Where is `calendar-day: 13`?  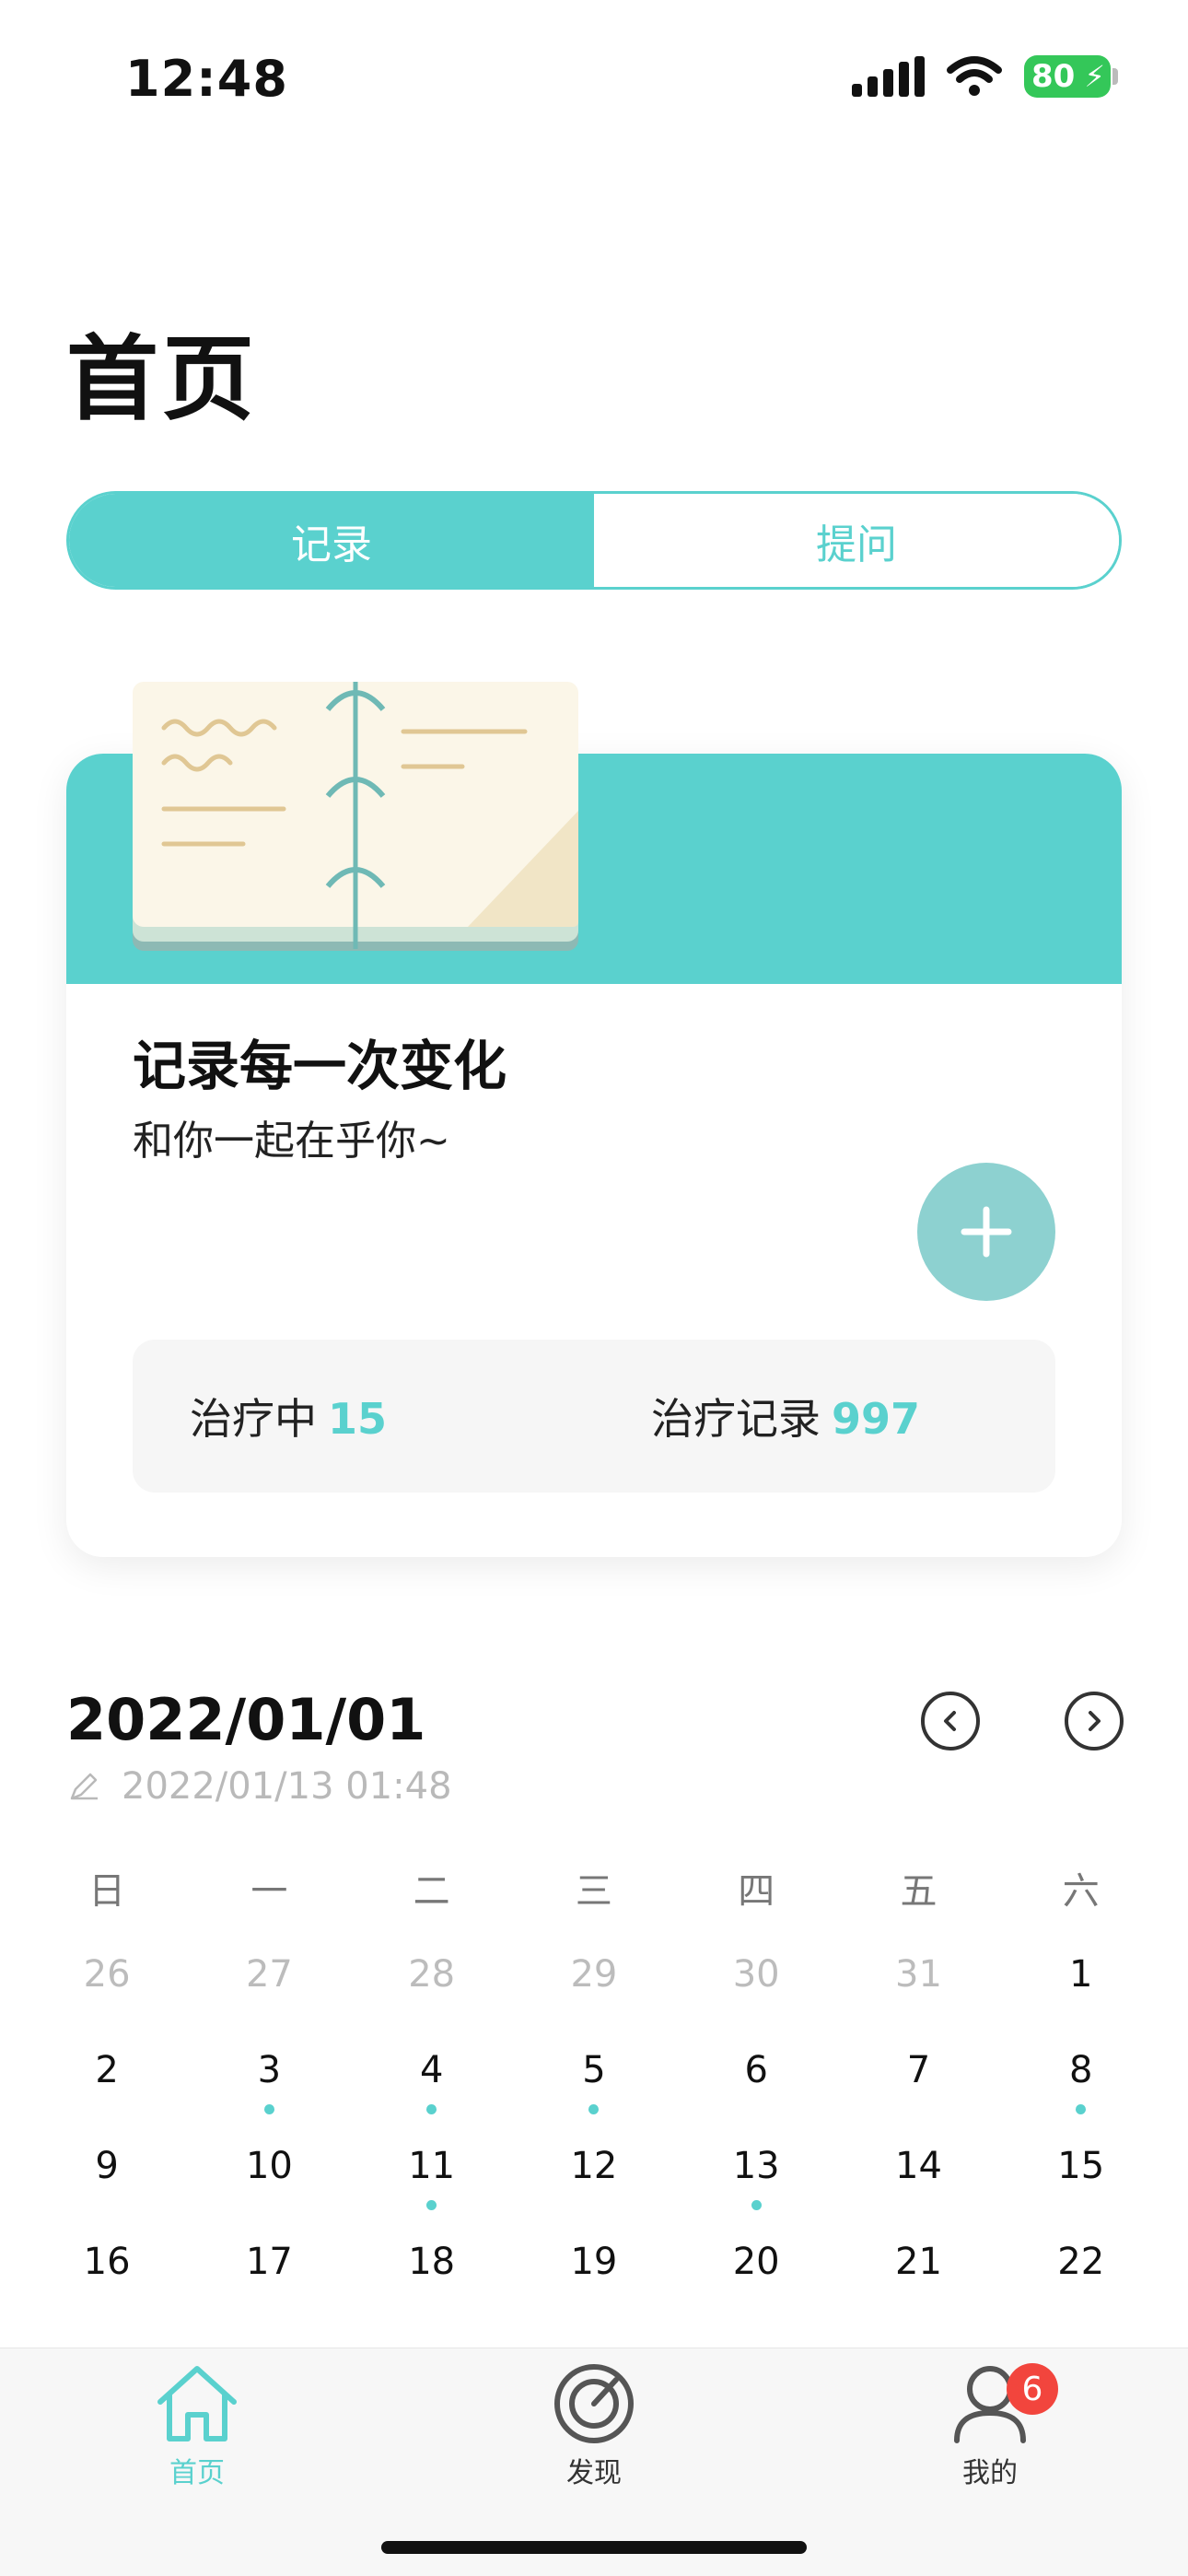 calendar-day: 13 is located at coordinates (756, 2180).